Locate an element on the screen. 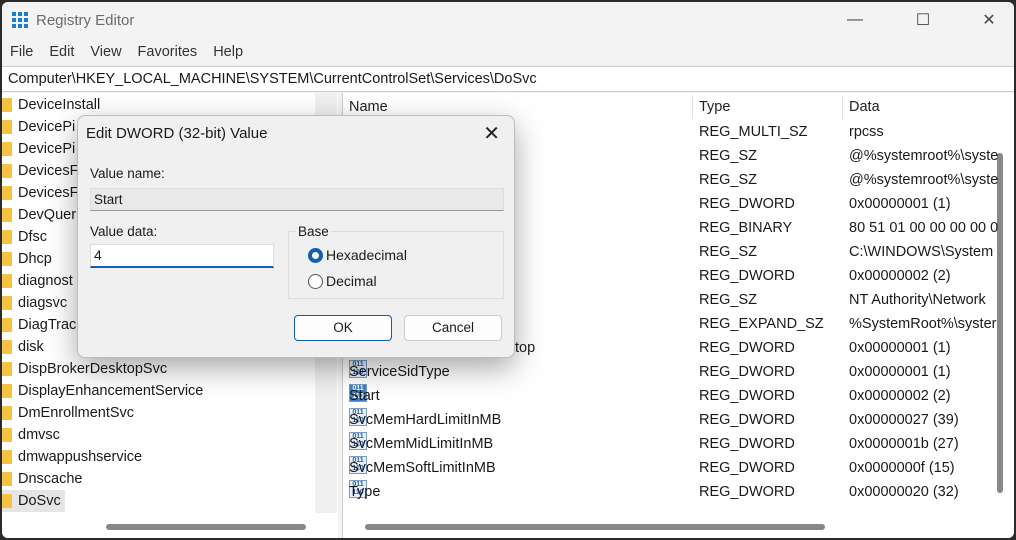  tree-item-label: disk is located at coordinates (31, 347).